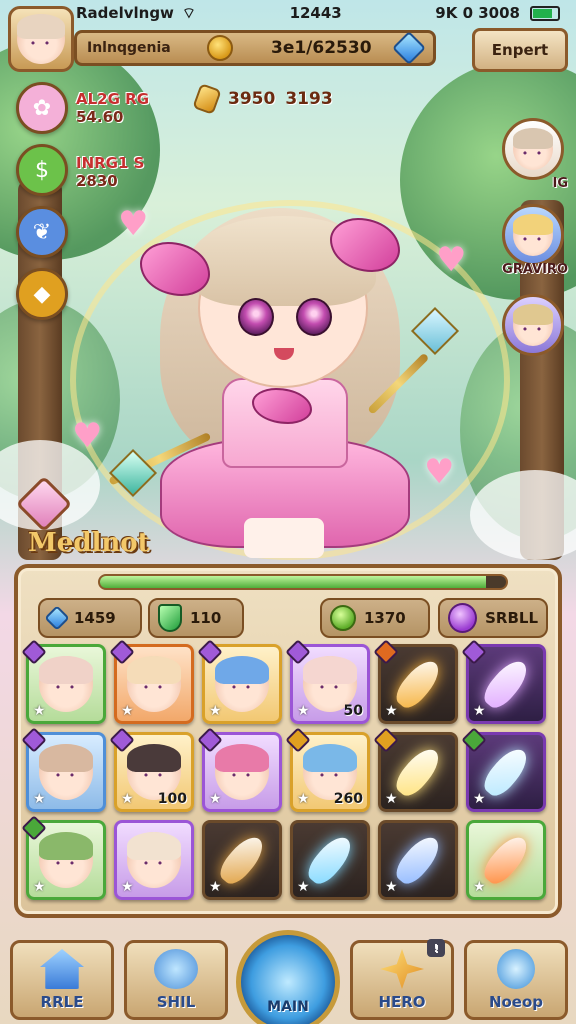 Image resolution: width=576 pixels, height=1024 pixels. Describe the element at coordinates (409, 48) in the screenshot. I see `blue-gem-icon` at that location.